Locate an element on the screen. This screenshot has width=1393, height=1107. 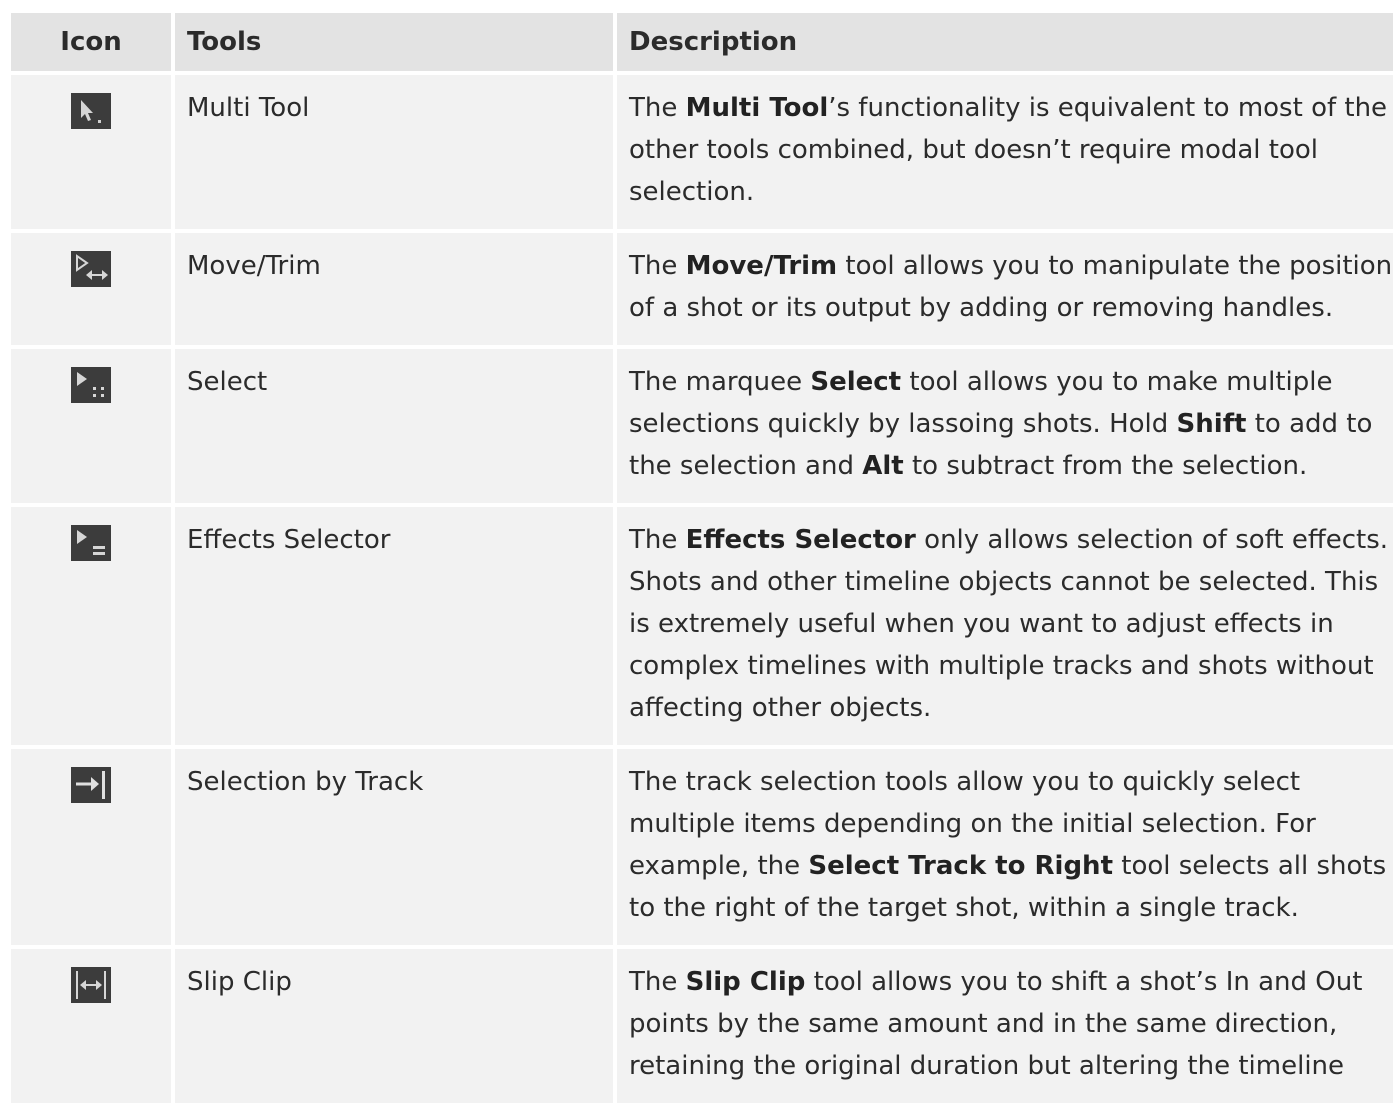
tool-name: Effects Selector is located at coordinates (396, 628).